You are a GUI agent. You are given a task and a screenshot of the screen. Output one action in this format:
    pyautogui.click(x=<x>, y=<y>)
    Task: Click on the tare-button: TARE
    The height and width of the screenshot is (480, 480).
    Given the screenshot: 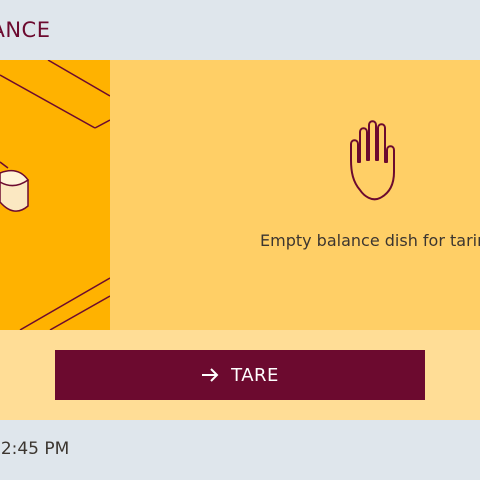 What is the action you would take?
    pyautogui.click(x=240, y=375)
    